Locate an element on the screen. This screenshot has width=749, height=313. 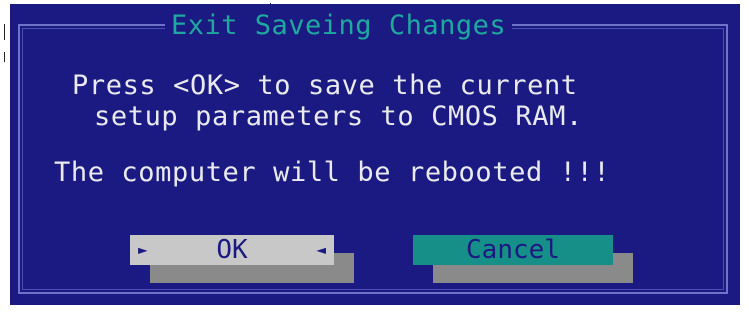
message-line-2: setup parameters to CMOS RAM. is located at coordinates (338, 116).